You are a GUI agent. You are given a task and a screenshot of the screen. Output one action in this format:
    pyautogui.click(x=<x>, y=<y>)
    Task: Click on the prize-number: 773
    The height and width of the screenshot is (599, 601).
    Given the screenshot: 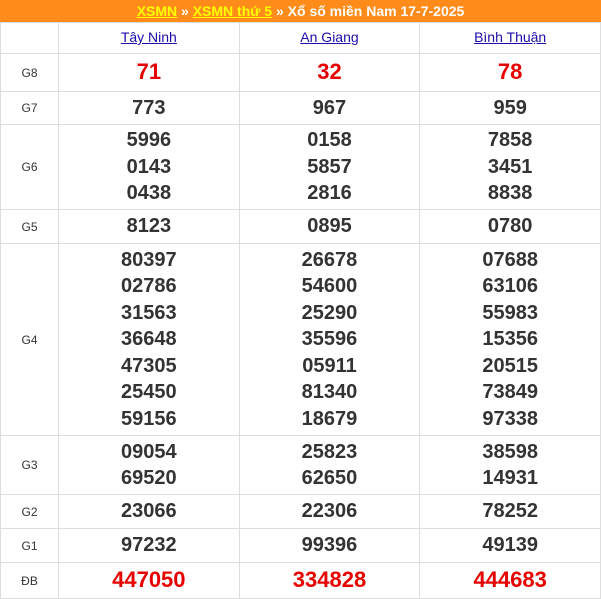 What is the action you would take?
    pyautogui.click(x=149, y=107)
    